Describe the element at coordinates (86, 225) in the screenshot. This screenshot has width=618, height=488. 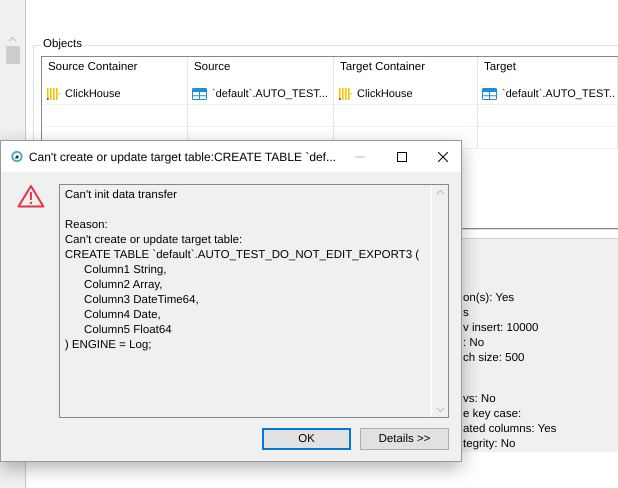
I see `message-text: Reason:` at that location.